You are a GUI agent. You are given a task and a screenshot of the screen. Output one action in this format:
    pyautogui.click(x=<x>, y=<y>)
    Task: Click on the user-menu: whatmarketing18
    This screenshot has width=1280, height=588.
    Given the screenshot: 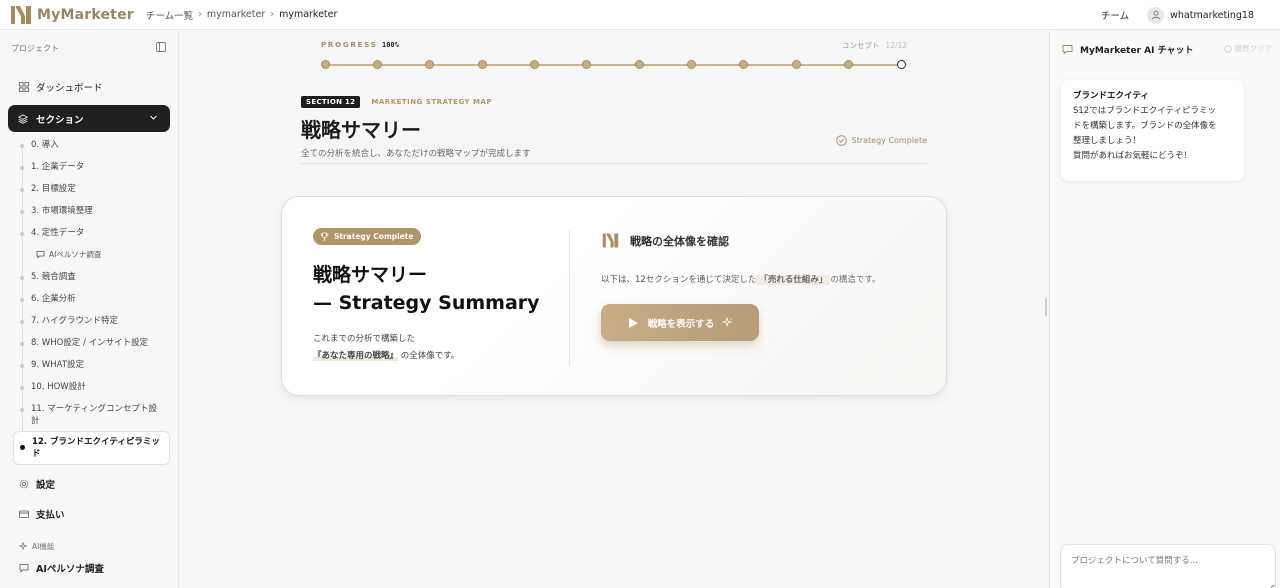 What is the action you would take?
    pyautogui.click(x=1200, y=15)
    